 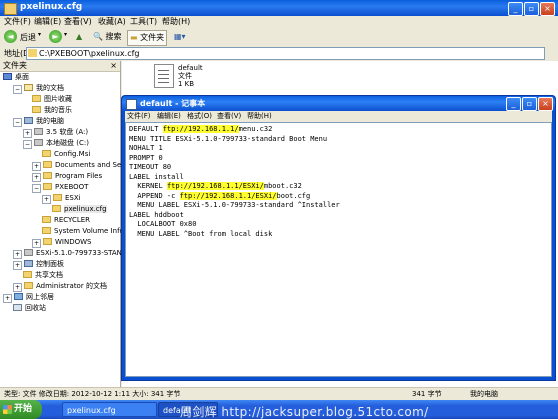 I want to click on start-button: 开始, so click(x=21, y=409).